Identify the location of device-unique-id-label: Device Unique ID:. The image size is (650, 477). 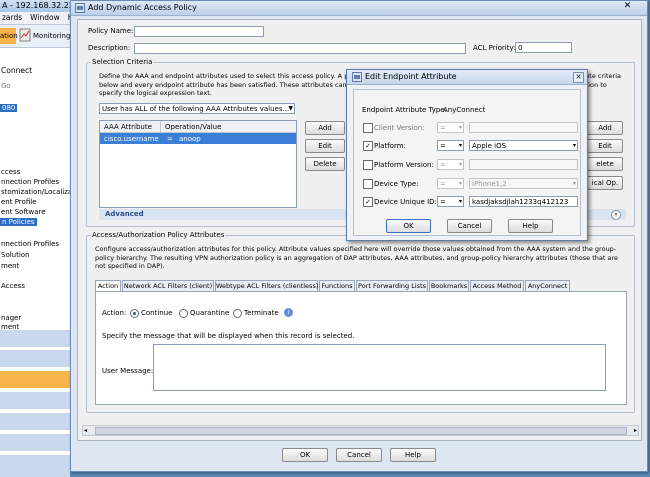
(405, 202).